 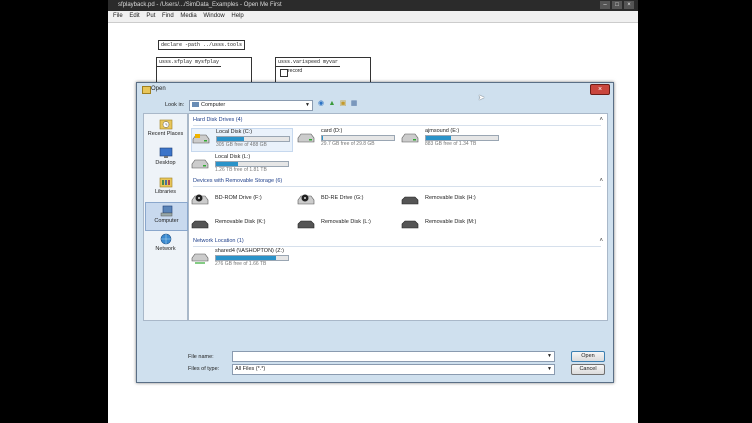 I want to click on file-type-select: All Files (*.*) ▼, so click(x=393, y=369).